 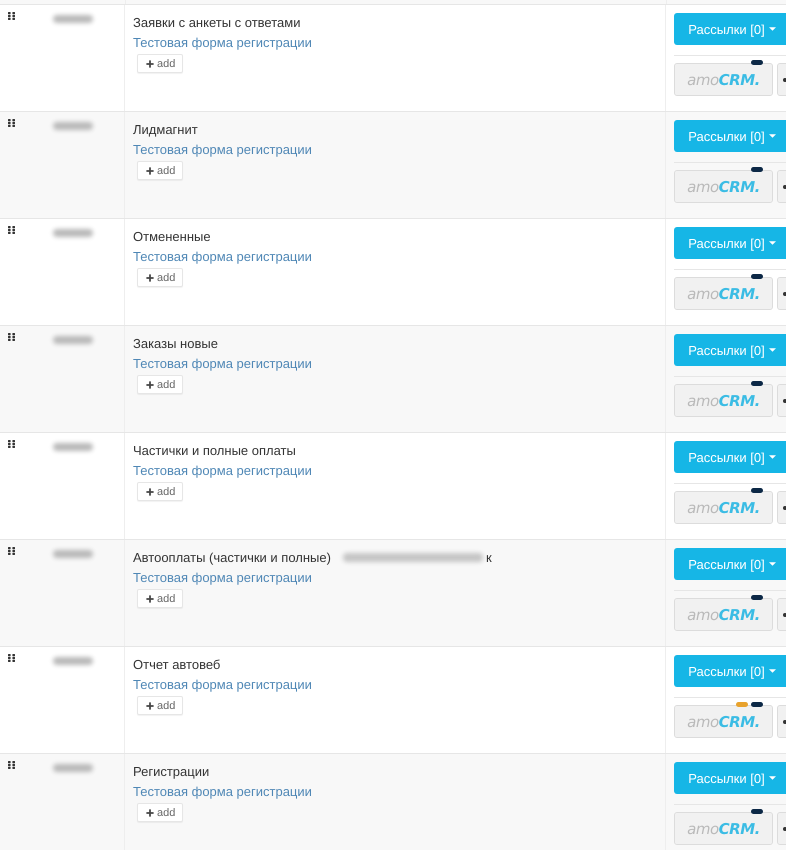 What do you see at coordinates (489, 557) in the screenshot?
I see `list-name-tail: к` at bounding box center [489, 557].